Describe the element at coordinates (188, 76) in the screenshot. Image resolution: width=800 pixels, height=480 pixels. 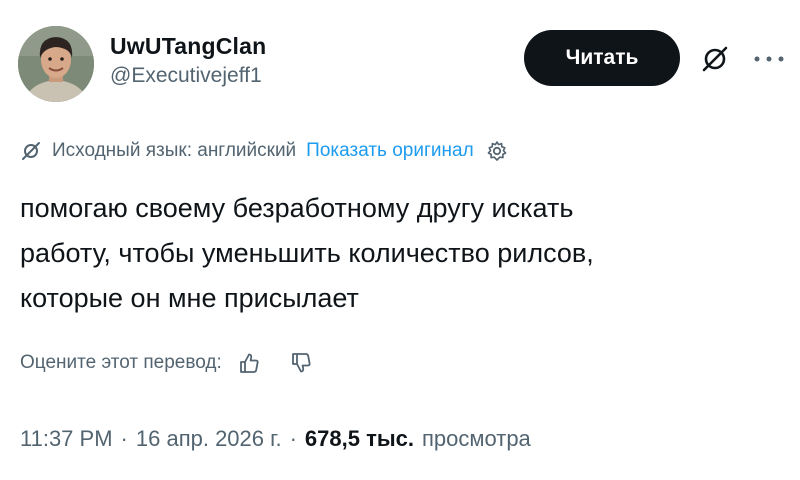
I see `author-handle: @Executivejeff1` at that location.